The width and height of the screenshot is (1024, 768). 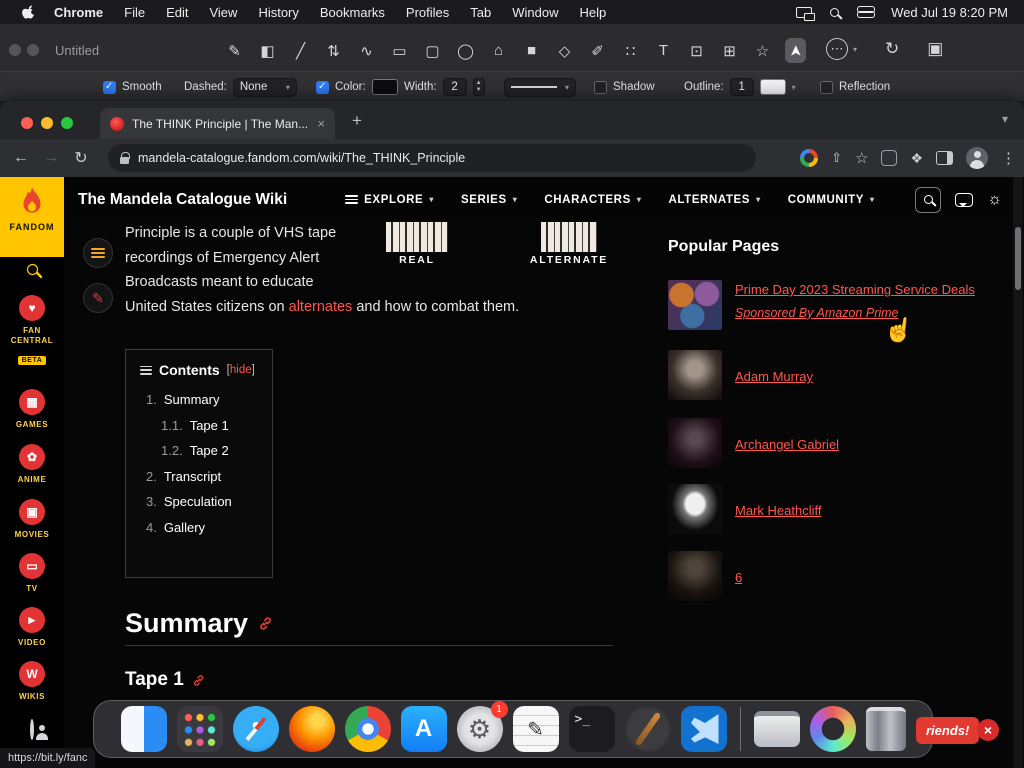 I want to click on lock-icon, so click(x=125, y=157).